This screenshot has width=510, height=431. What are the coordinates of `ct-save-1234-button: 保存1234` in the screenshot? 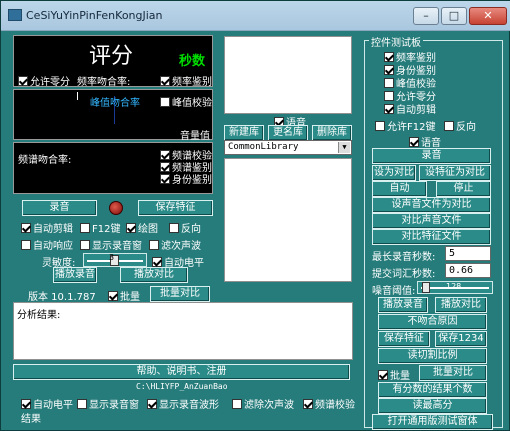 It's located at (461, 339).